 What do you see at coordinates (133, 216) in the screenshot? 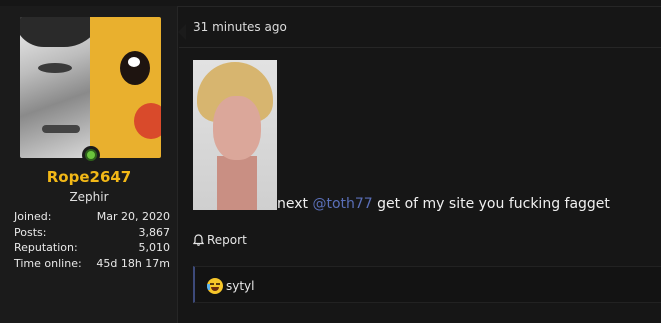
I see `stat-value: Mar 20, 2020` at bounding box center [133, 216].